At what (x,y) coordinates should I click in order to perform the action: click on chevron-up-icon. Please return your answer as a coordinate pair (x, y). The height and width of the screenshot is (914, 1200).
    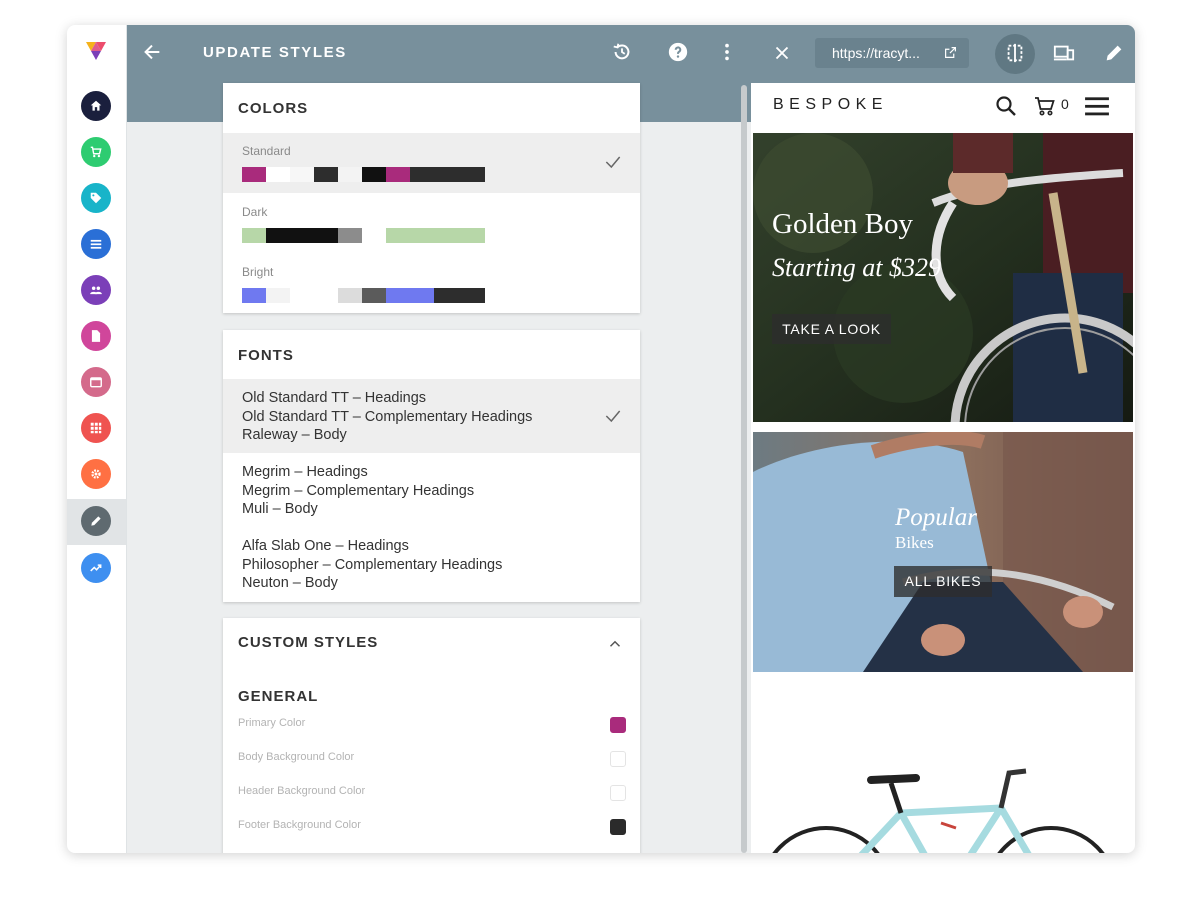
    Looking at the image, I should click on (615, 644).